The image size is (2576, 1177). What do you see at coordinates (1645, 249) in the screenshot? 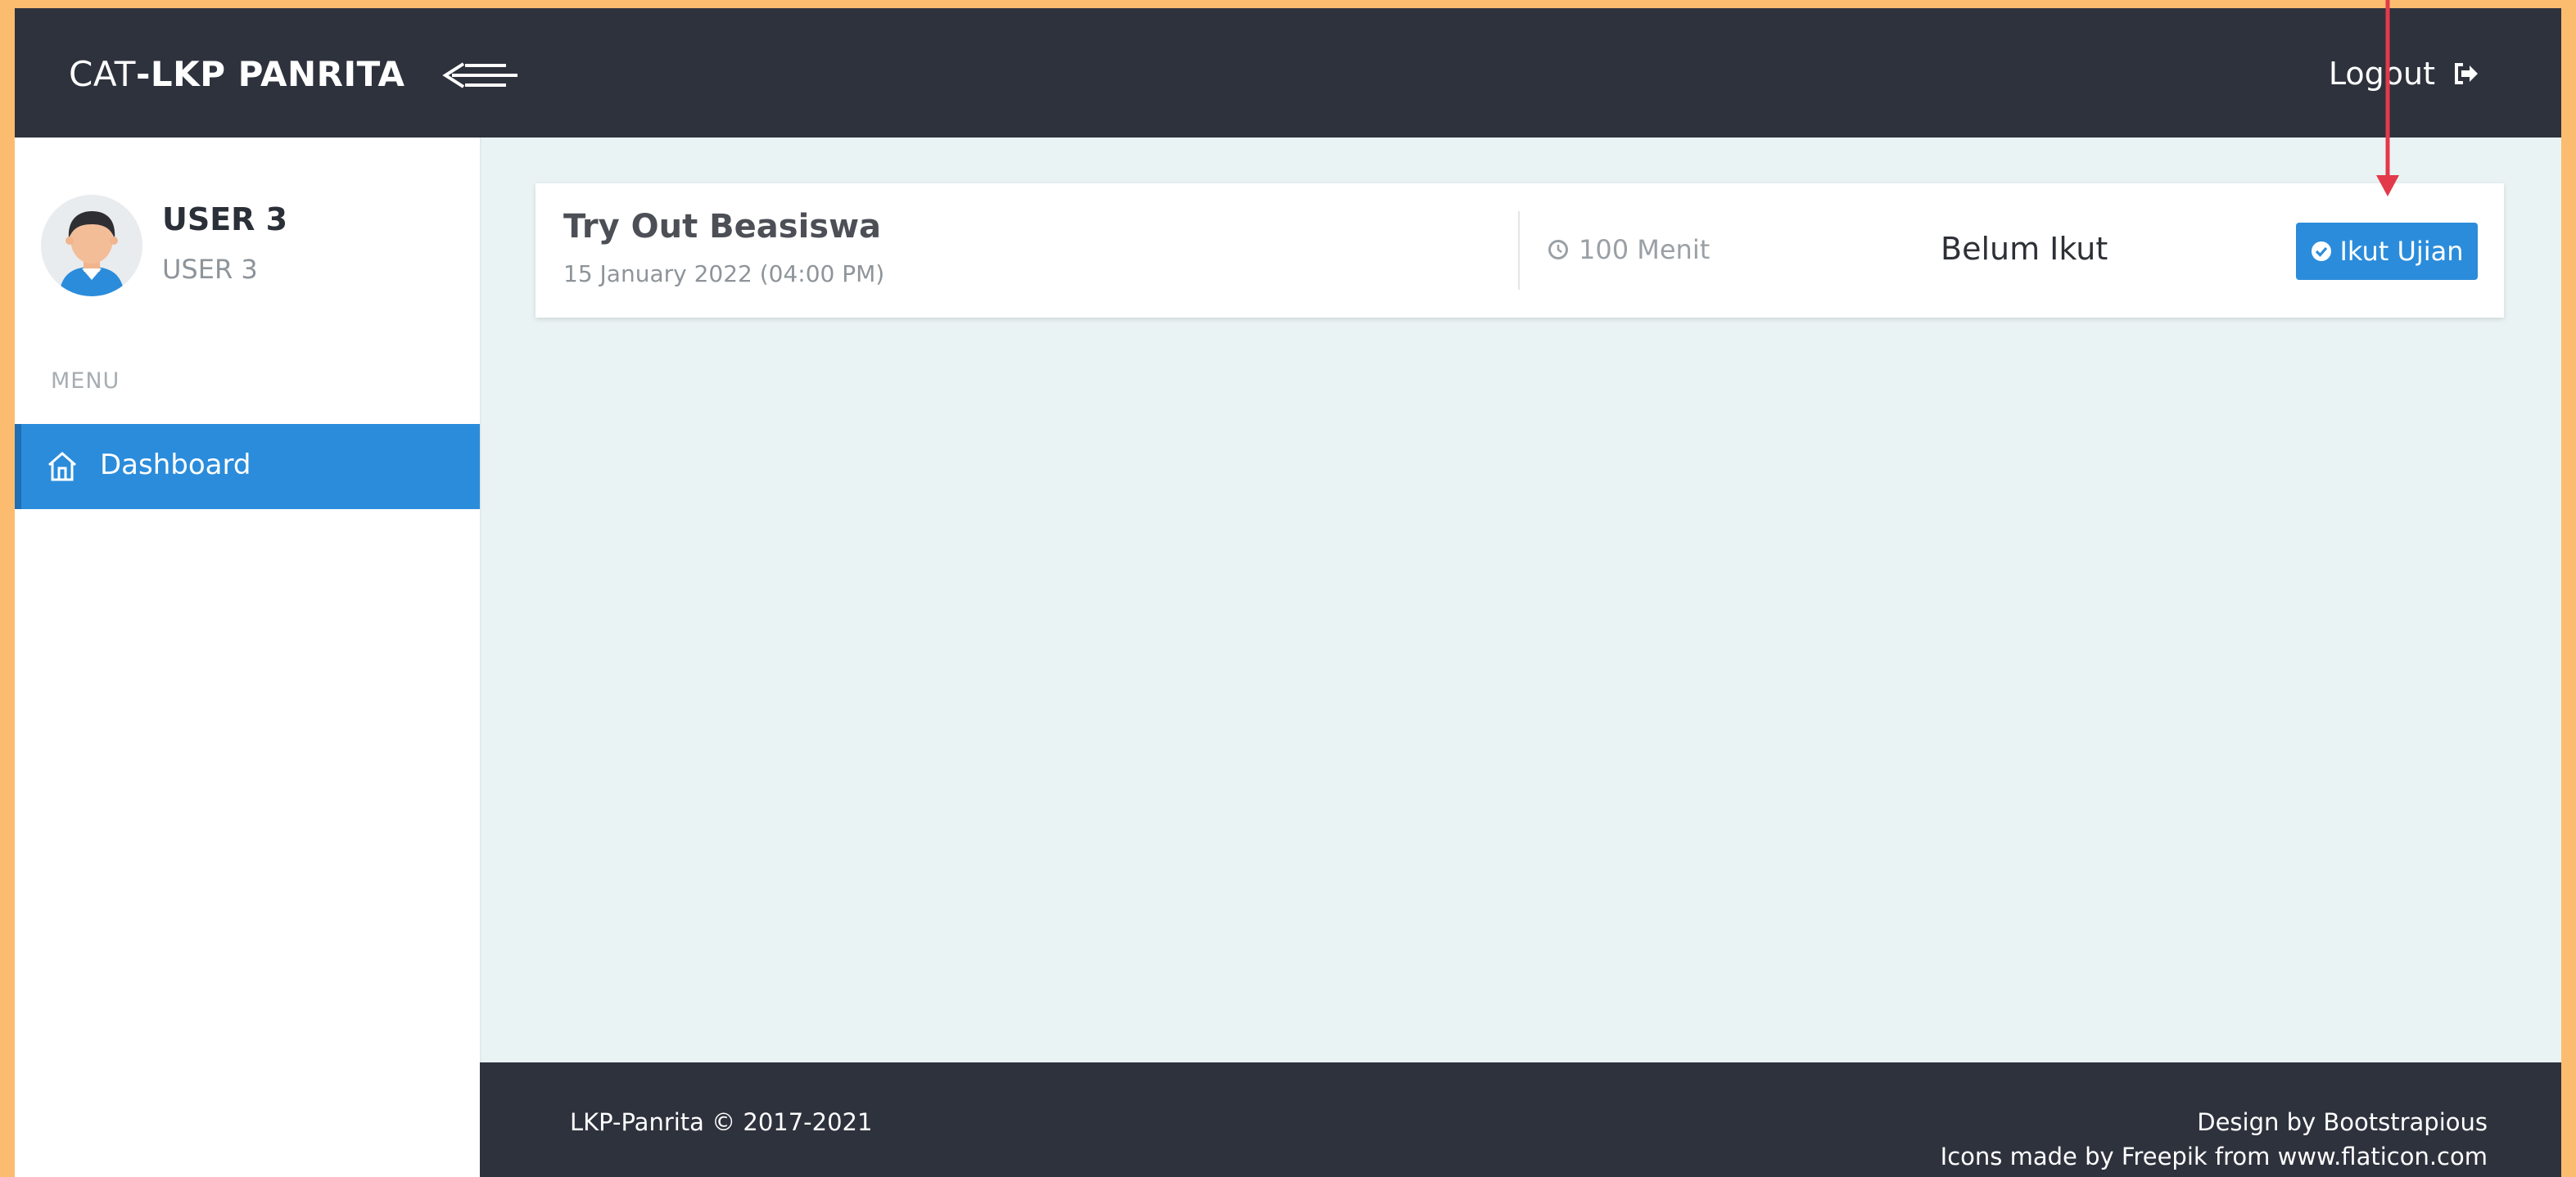
I see `exam-duration-text: 100 Menit` at bounding box center [1645, 249].